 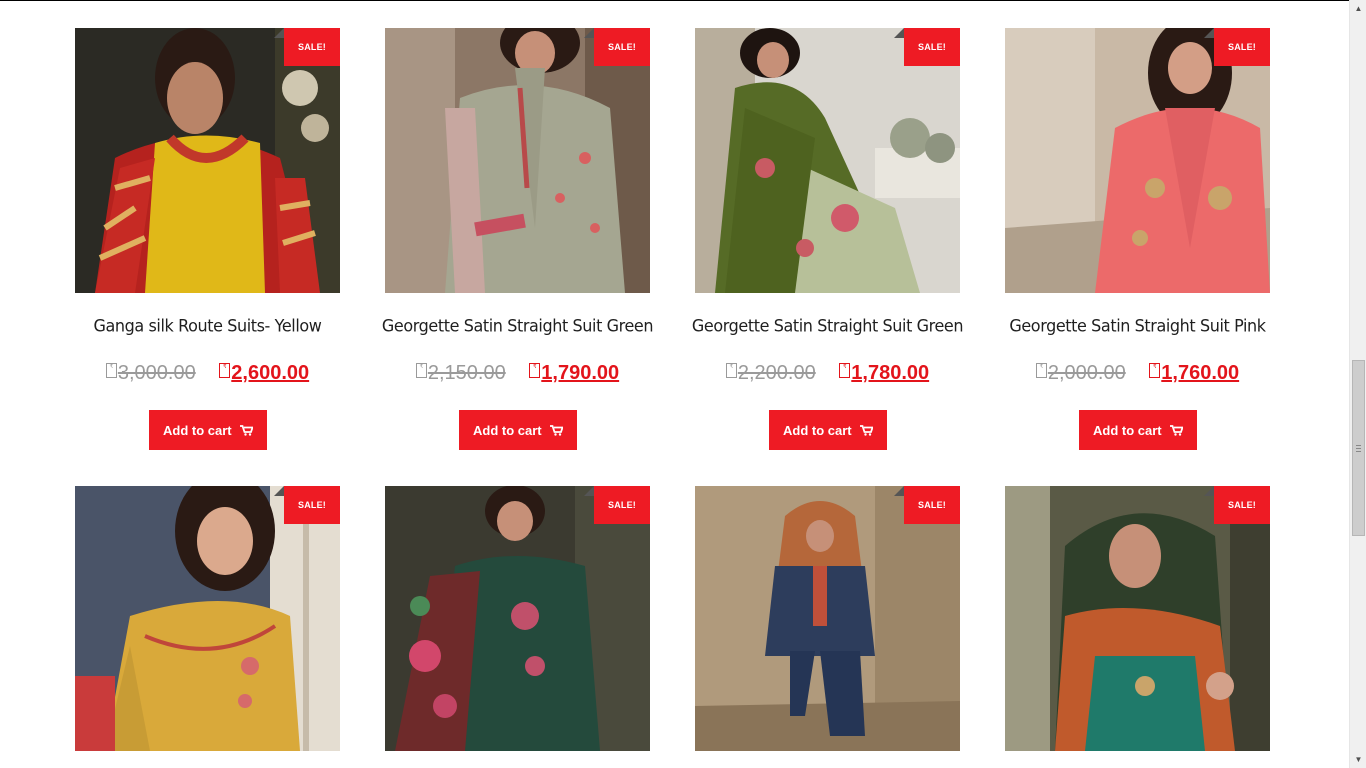 What do you see at coordinates (1080, 373) in the screenshot?
I see `regular-price: ₹2,000.00` at bounding box center [1080, 373].